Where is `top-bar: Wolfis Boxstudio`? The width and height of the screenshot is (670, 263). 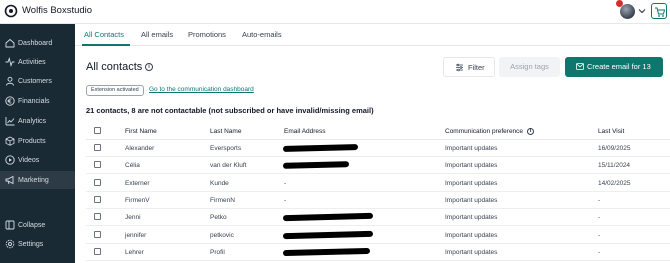
top-bar: Wolfis Boxstudio is located at coordinates (335, 12).